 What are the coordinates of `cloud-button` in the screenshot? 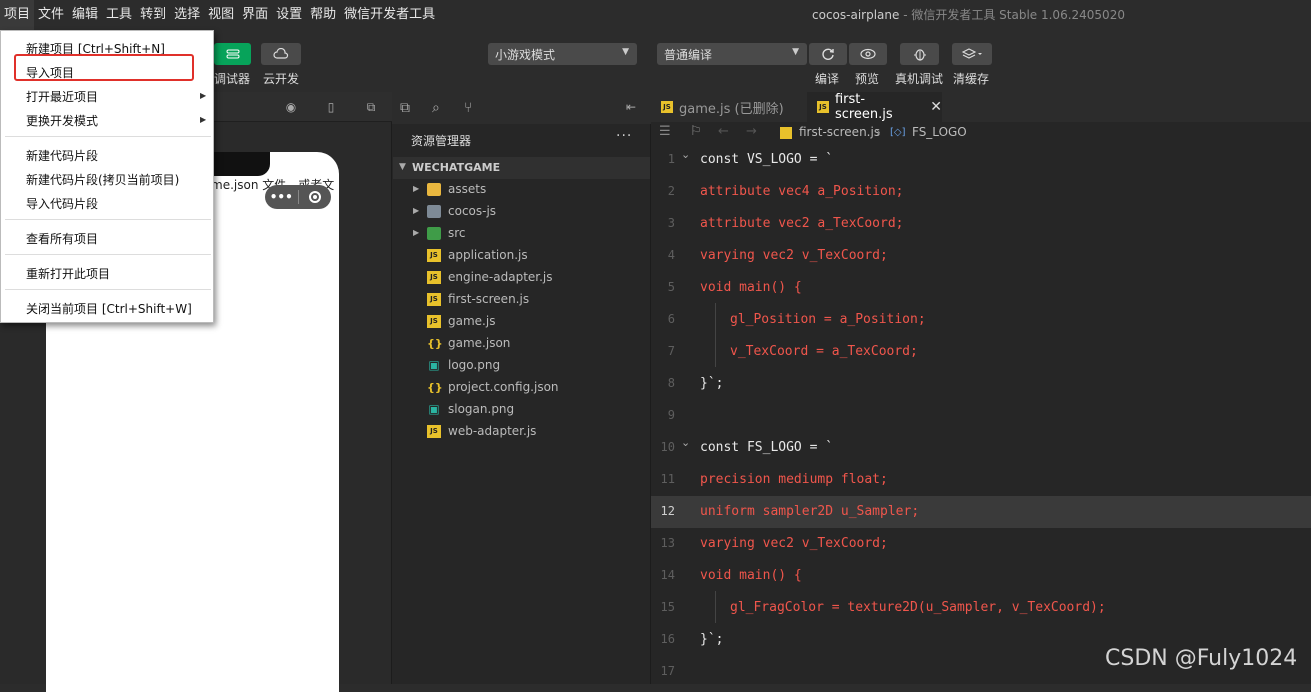 It's located at (281, 54).